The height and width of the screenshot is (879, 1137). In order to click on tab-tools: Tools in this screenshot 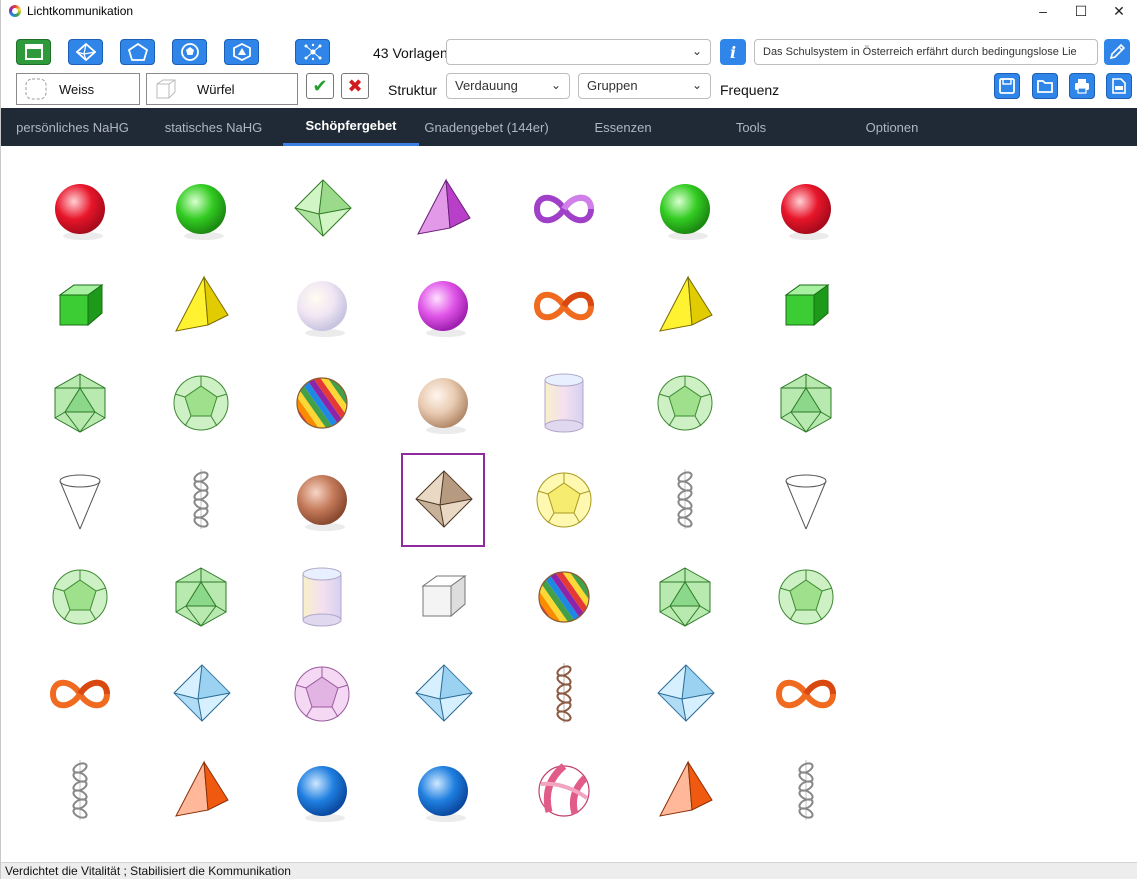, I will do `click(751, 127)`.